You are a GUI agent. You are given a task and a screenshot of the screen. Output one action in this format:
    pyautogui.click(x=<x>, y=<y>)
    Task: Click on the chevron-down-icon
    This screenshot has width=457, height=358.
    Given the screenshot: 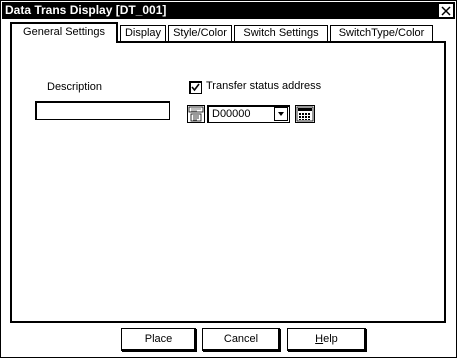 What is the action you would take?
    pyautogui.click(x=281, y=114)
    